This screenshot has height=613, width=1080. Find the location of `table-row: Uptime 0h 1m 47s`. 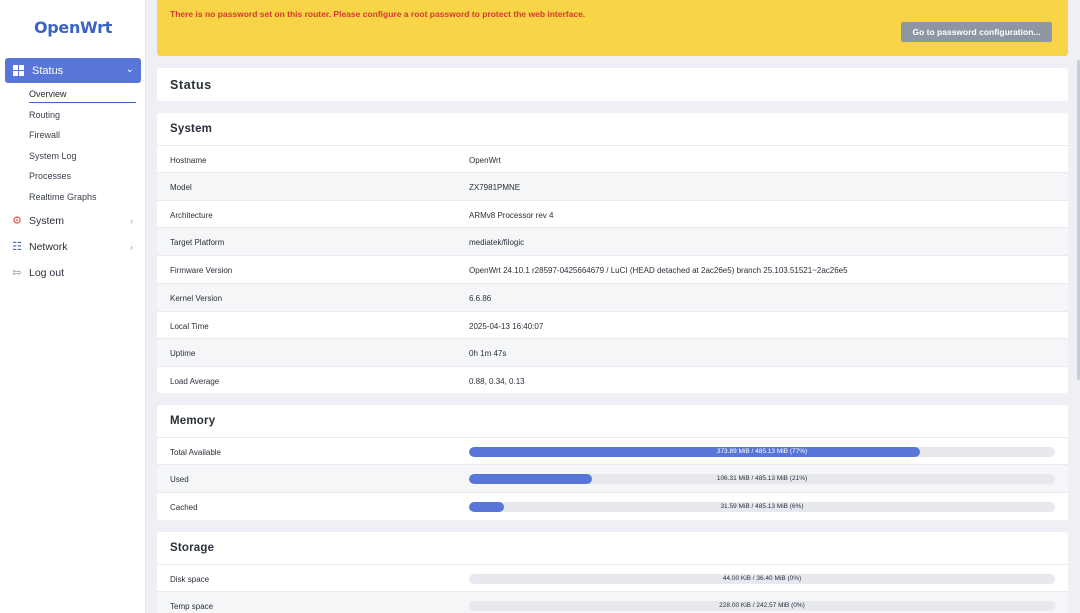

table-row: Uptime 0h 1m 47s is located at coordinates (612, 352).